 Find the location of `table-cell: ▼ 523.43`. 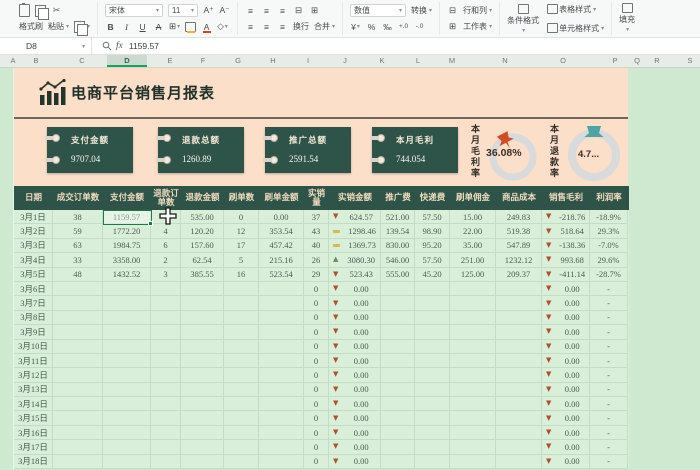

table-cell: ▼ 523.43 is located at coordinates (355, 274).